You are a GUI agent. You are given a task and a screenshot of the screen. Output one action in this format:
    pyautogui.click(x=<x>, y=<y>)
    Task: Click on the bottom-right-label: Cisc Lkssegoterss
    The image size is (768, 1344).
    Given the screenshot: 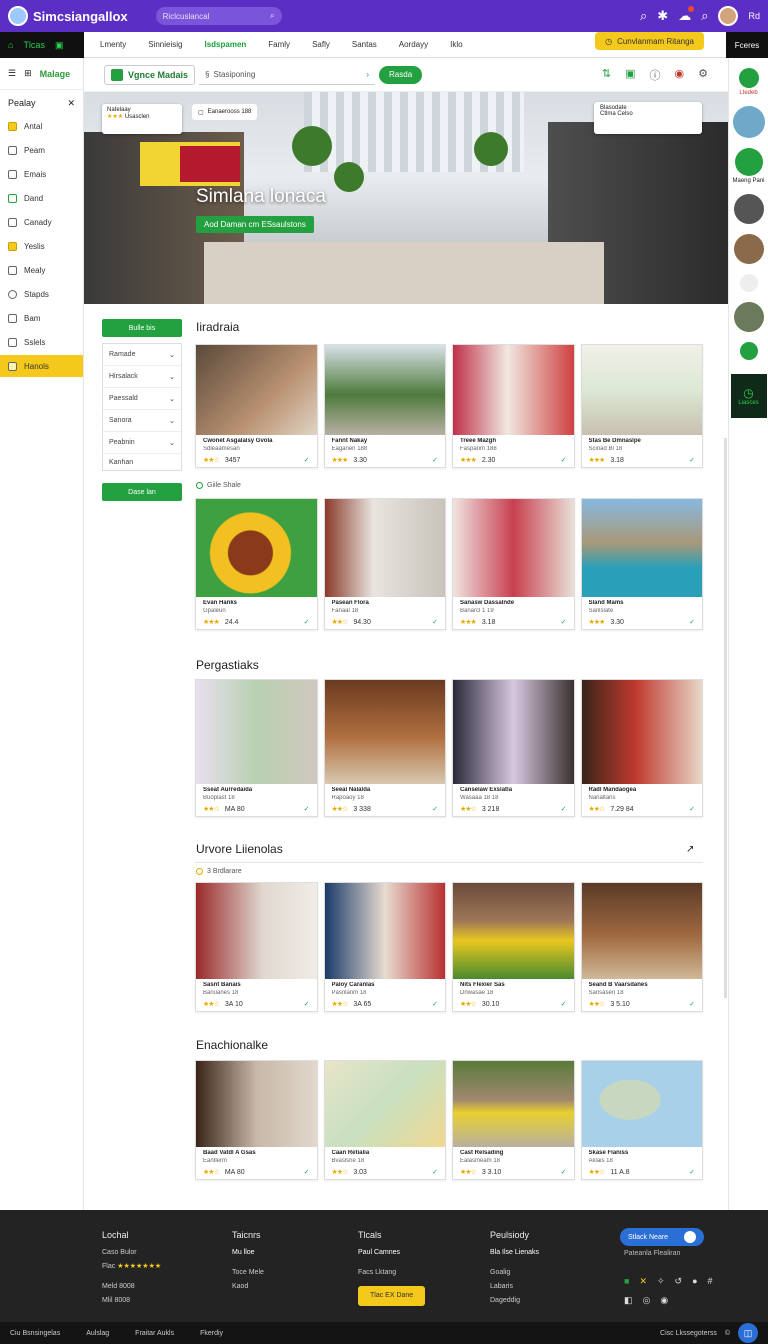 What is the action you would take?
    pyautogui.click(x=688, y=1333)
    